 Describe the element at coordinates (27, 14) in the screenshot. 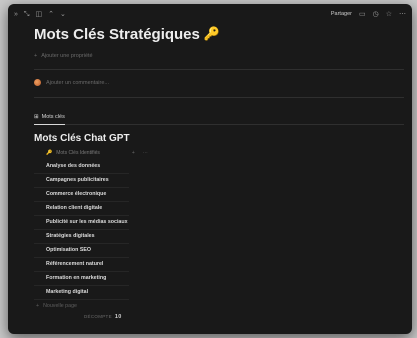

I see `expand-icon: ⤡` at that location.